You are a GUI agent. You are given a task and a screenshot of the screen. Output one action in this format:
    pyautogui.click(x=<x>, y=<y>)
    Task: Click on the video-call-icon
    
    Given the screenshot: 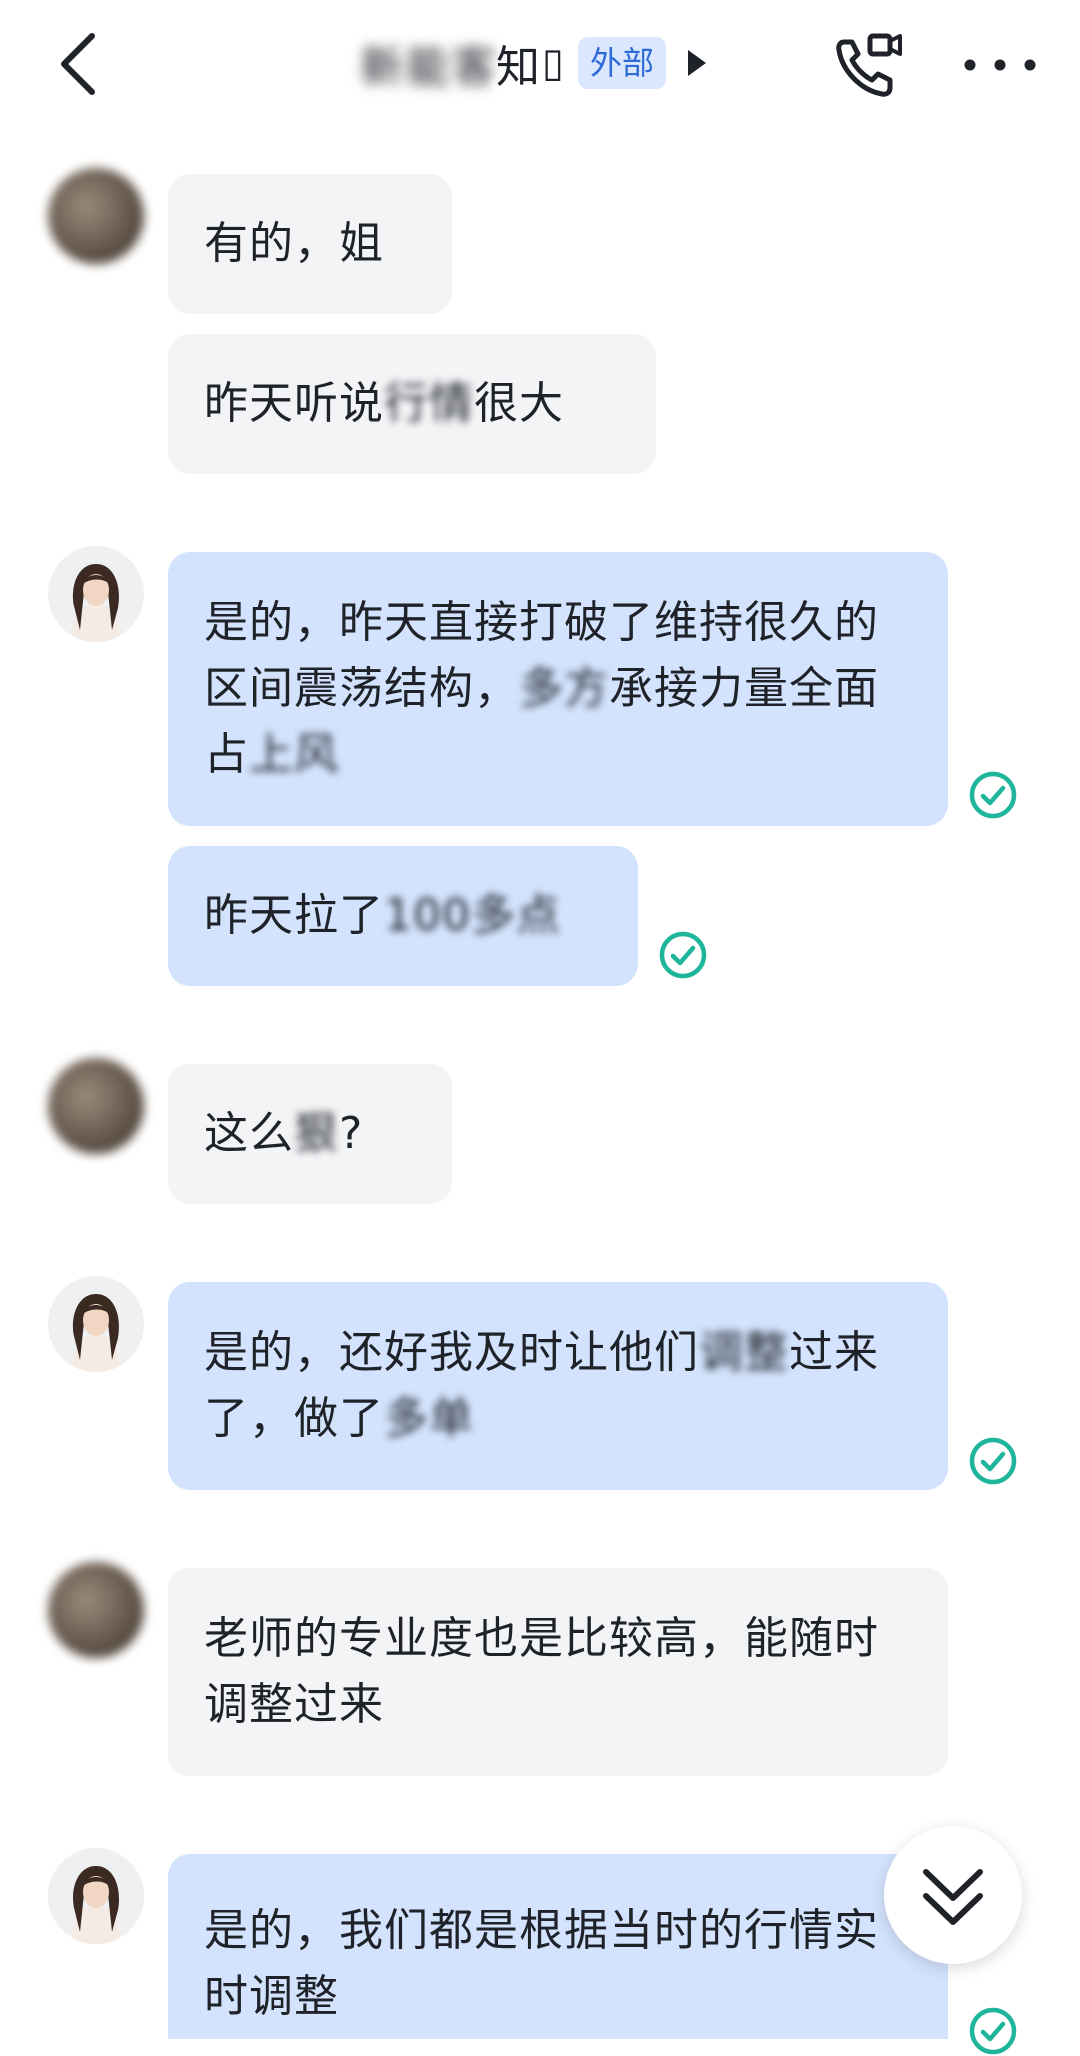 What is the action you would take?
    pyautogui.click(x=869, y=65)
    